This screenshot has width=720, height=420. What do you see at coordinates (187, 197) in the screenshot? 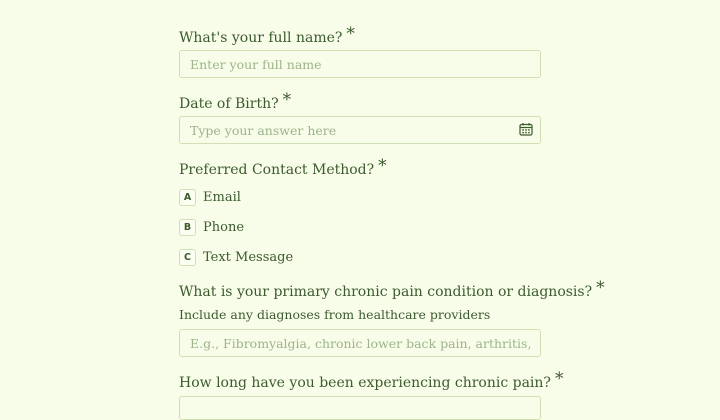
I see `choice-key-badge: A` at bounding box center [187, 197].